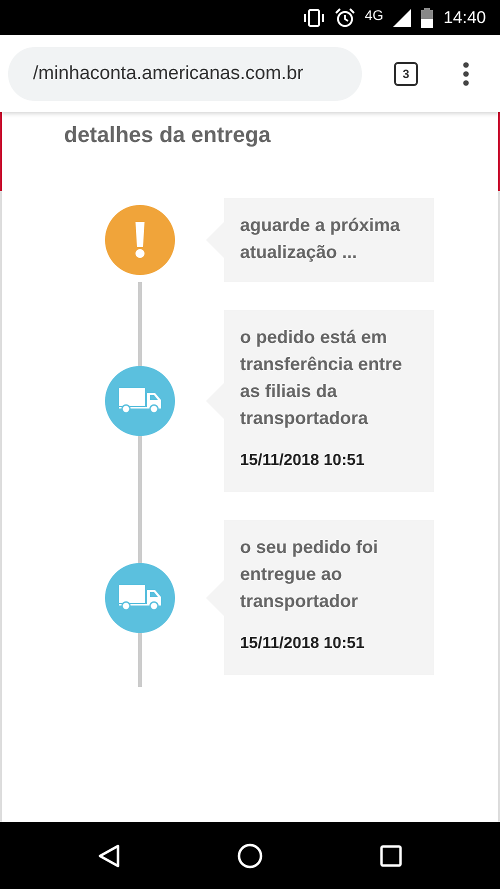  Describe the element at coordinates (466, 74) in the screenshot. I see `menu-icon` at that location.